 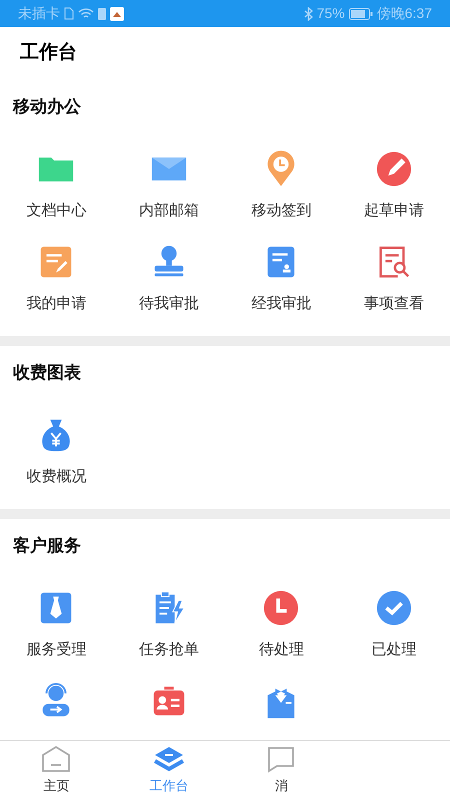 I want to click on message-icon, so click(x=281, y=759).